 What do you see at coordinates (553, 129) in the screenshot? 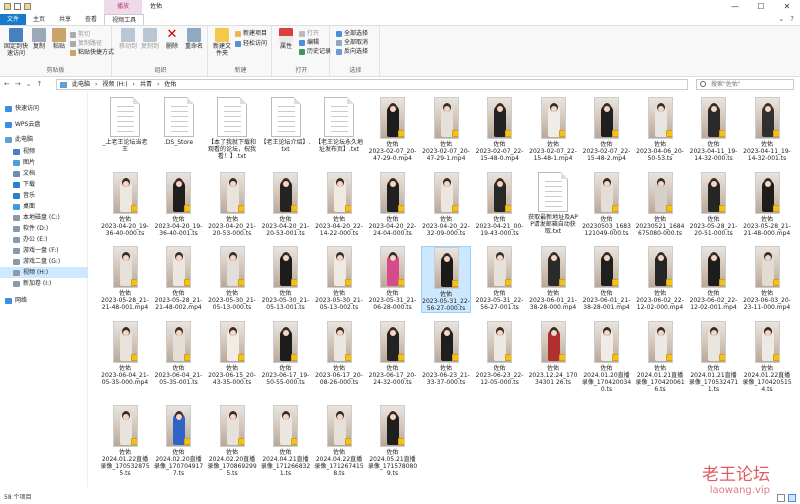
I see `video-file-item: 佐佑 2023-02-07_22-15-48-1.mp4` at bounding box center [553, 129].